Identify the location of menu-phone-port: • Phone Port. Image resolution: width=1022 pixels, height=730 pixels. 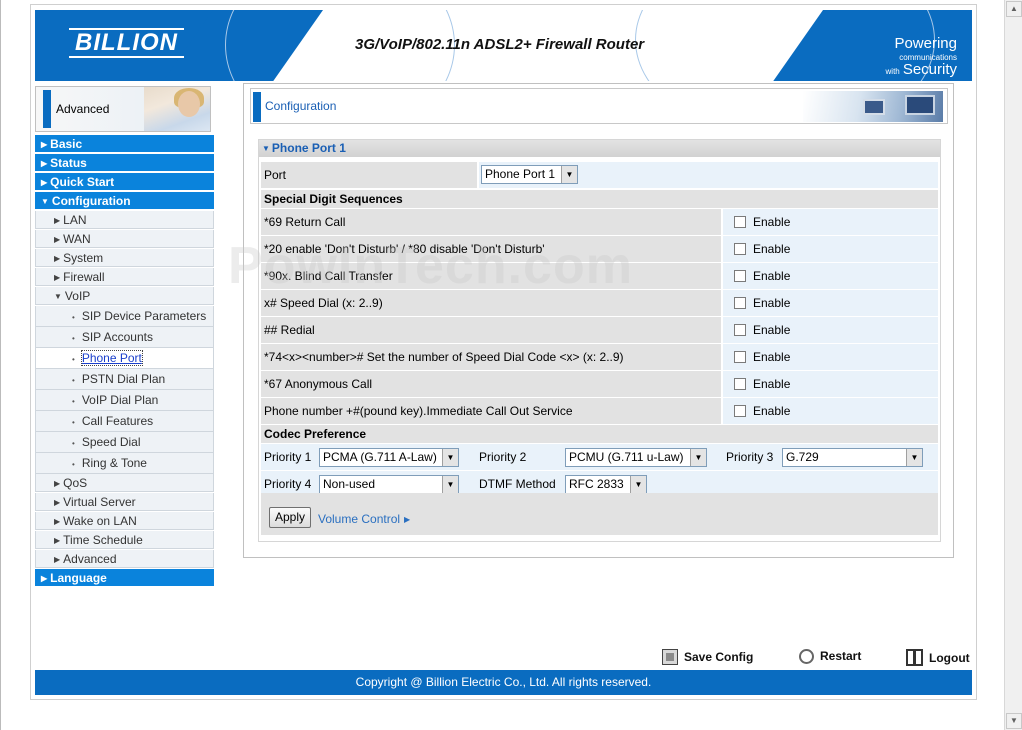
(124, 358).